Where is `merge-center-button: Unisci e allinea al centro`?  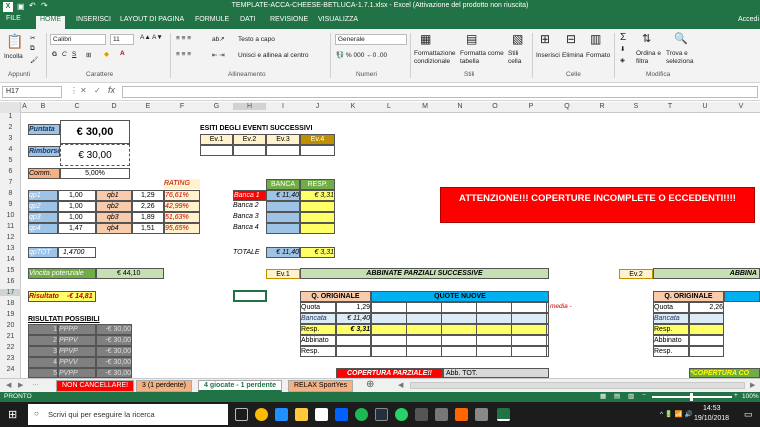
merge-center-button: Unisci e allinea al centro is located at coordinates (273, 55).